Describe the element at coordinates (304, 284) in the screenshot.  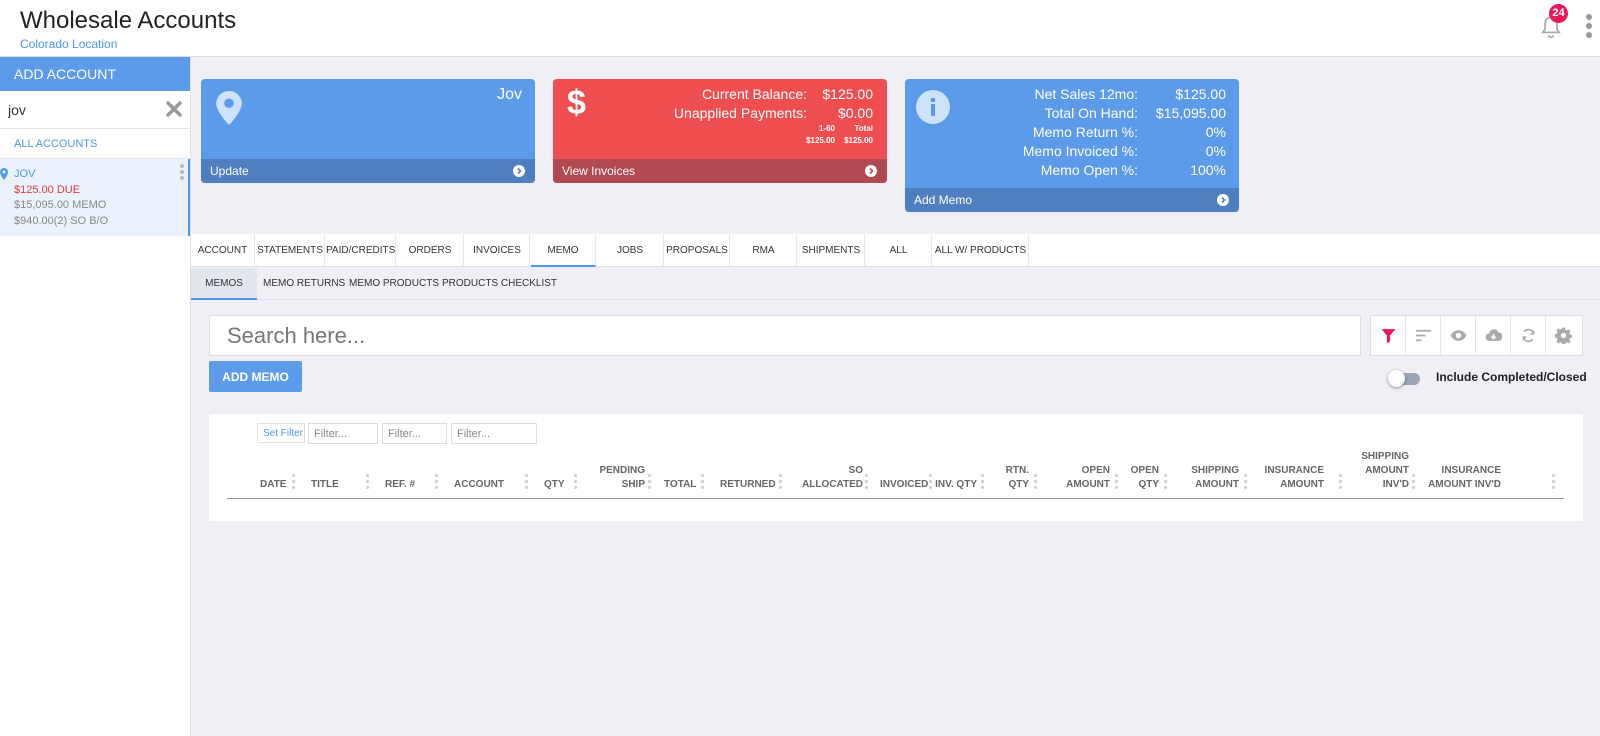
I see `subtab-memo-returns: MEMO RETURNS` at that location.